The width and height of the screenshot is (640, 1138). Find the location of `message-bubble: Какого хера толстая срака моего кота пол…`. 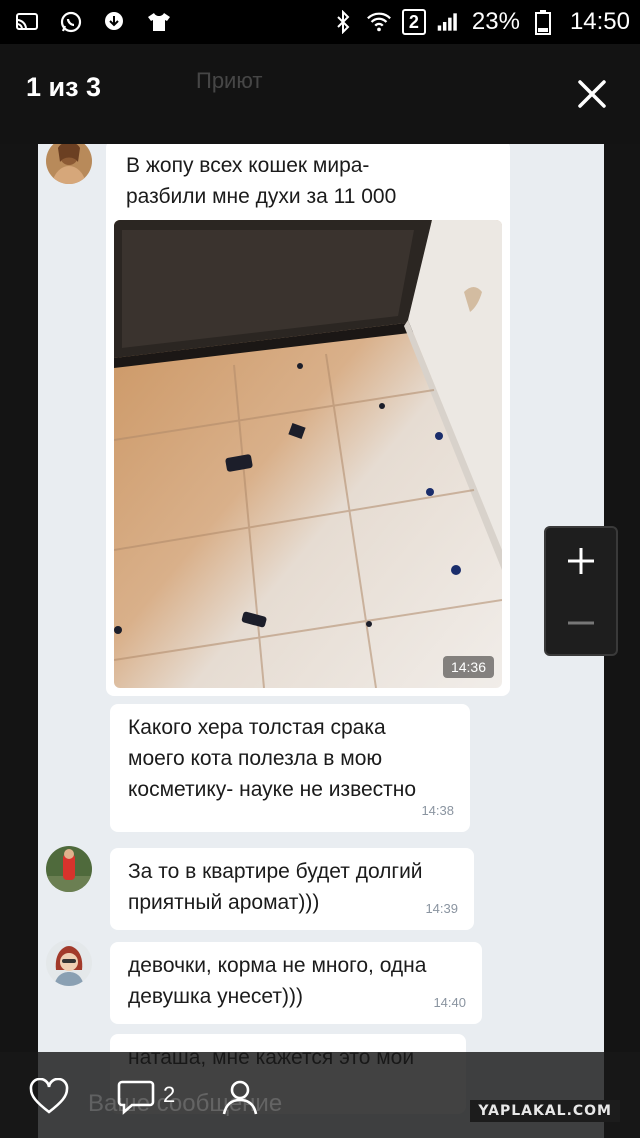

message-bubble: Какого хера толстая срака моего кота пол… is located at coordinates (290, 768).